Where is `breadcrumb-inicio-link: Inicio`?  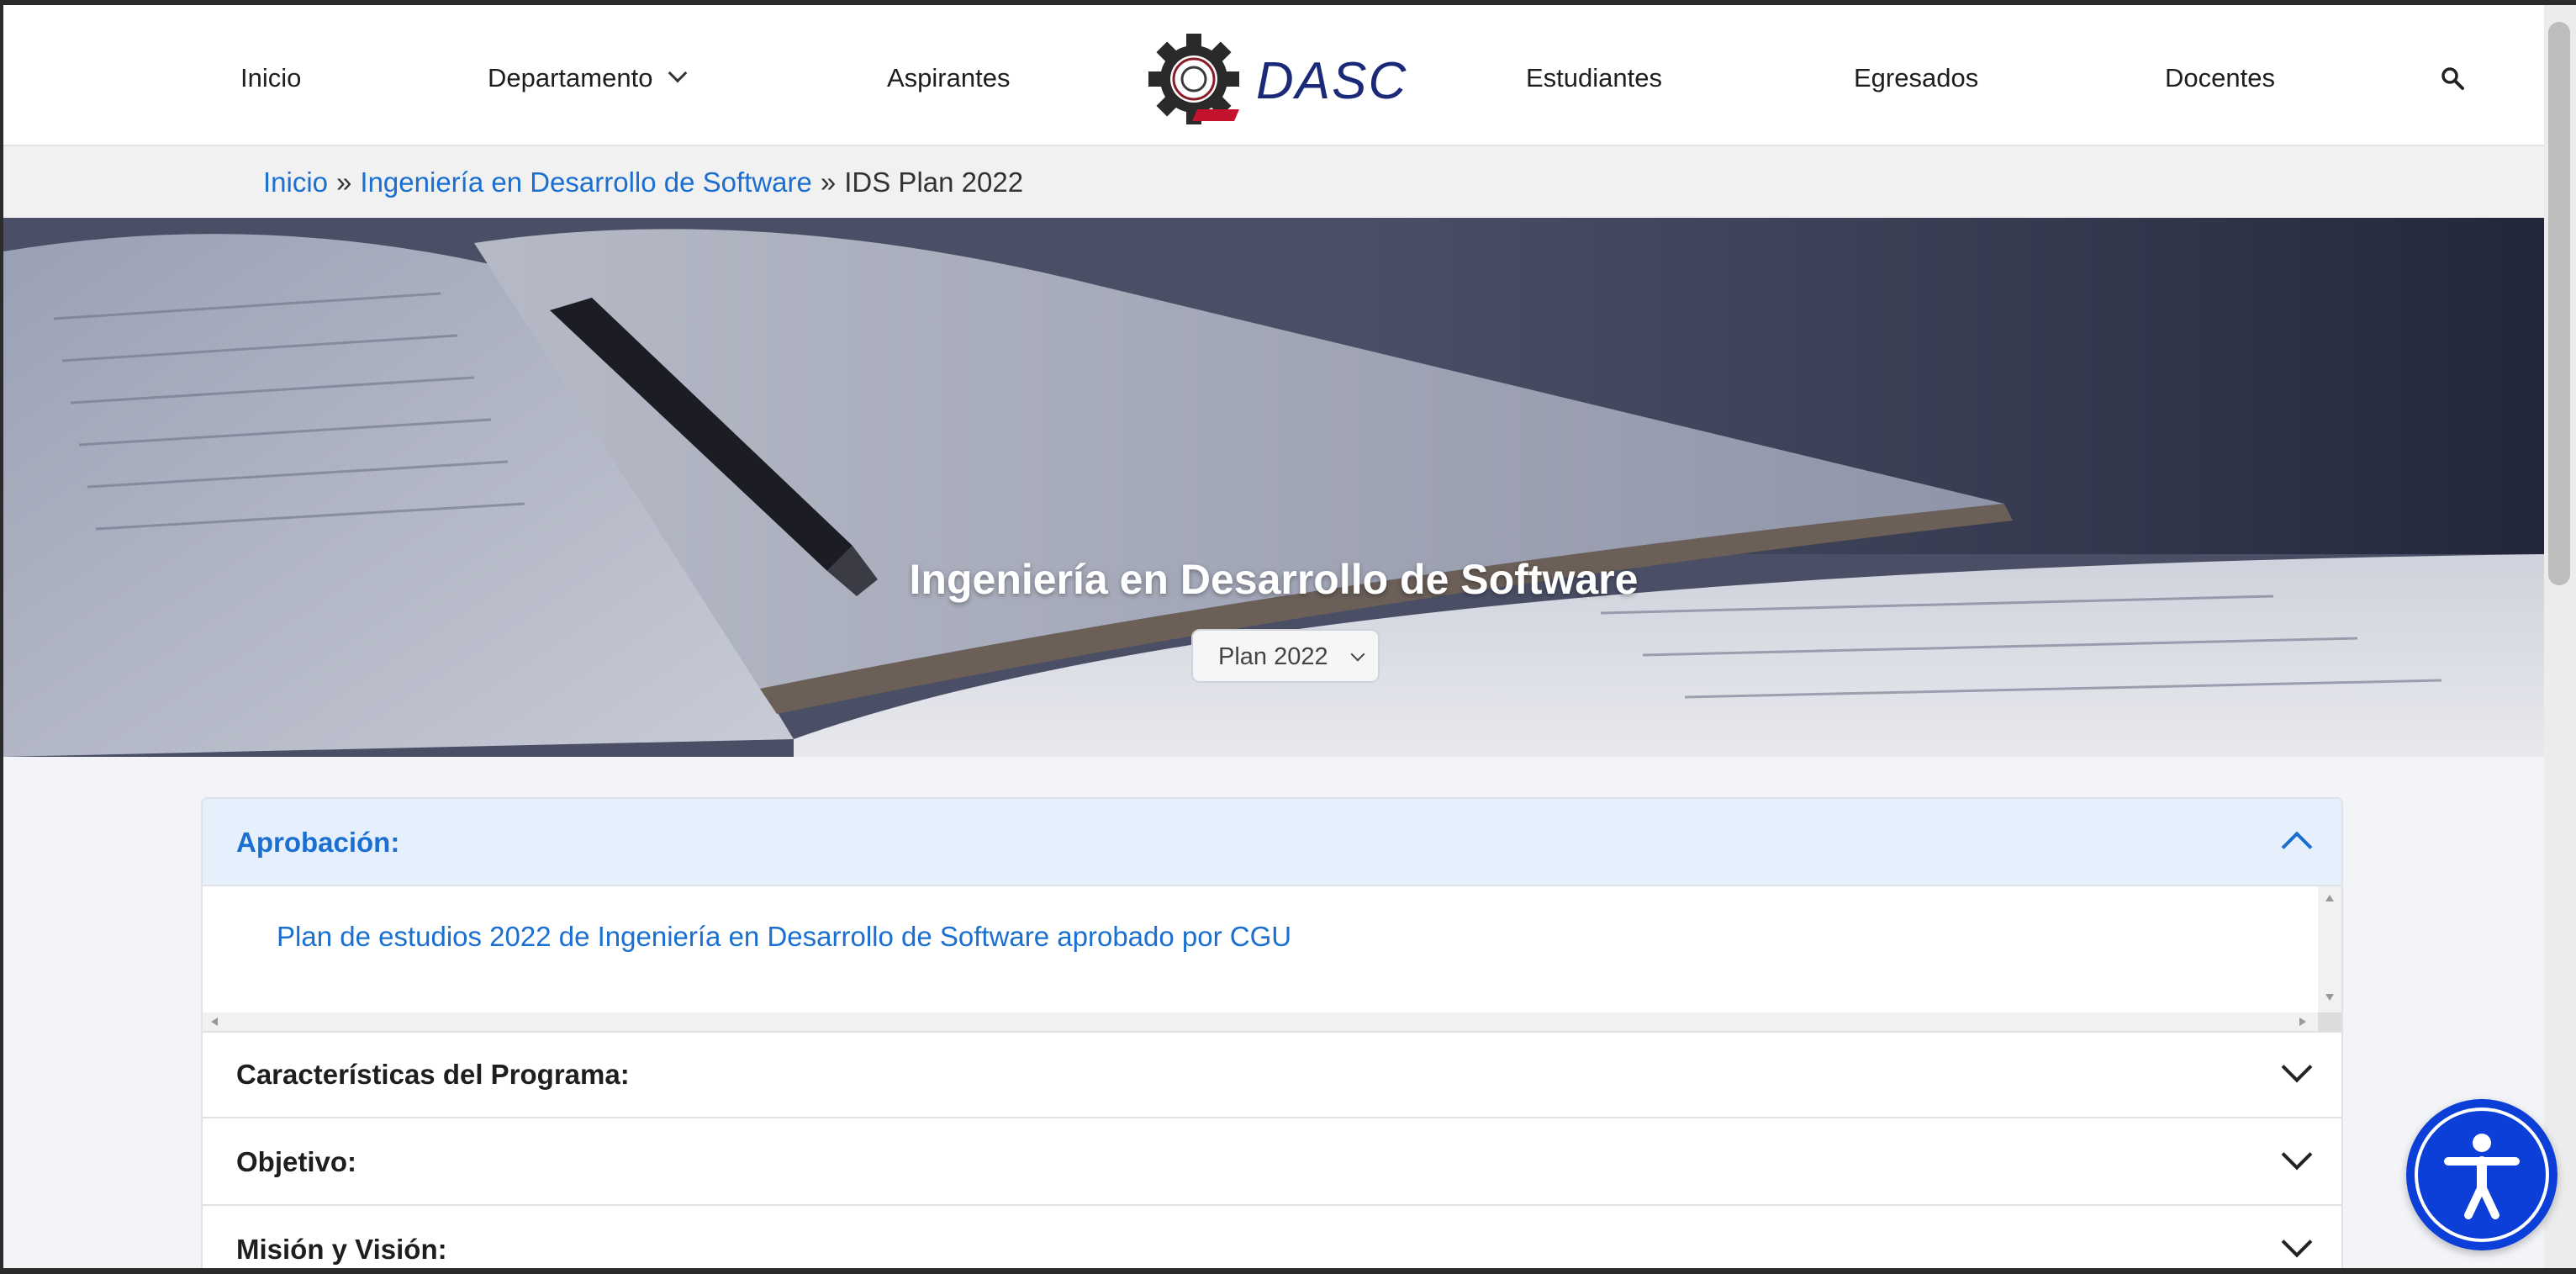
breadcrumb-inicio-link: Inicio is located at coordinates (295, 182).